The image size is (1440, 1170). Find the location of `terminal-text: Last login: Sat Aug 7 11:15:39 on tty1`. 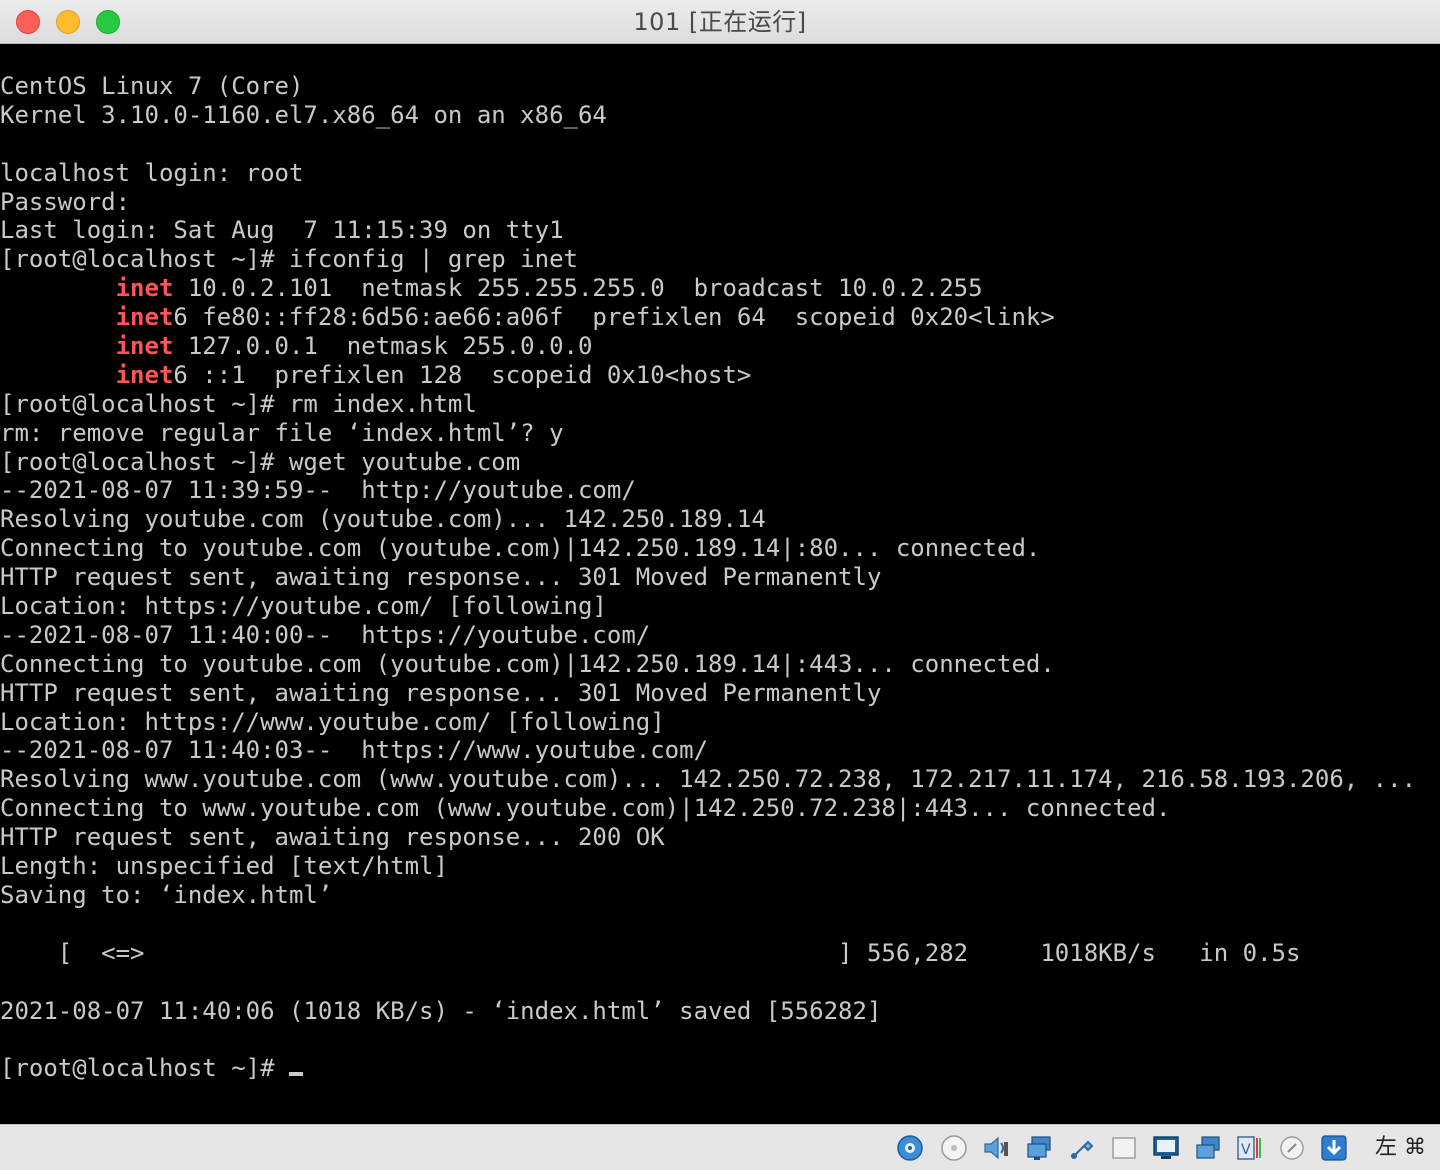

terminal-text: Last login: Sat Aug 7 11:15:39 on tty1 is located at coordinates (282, 230).